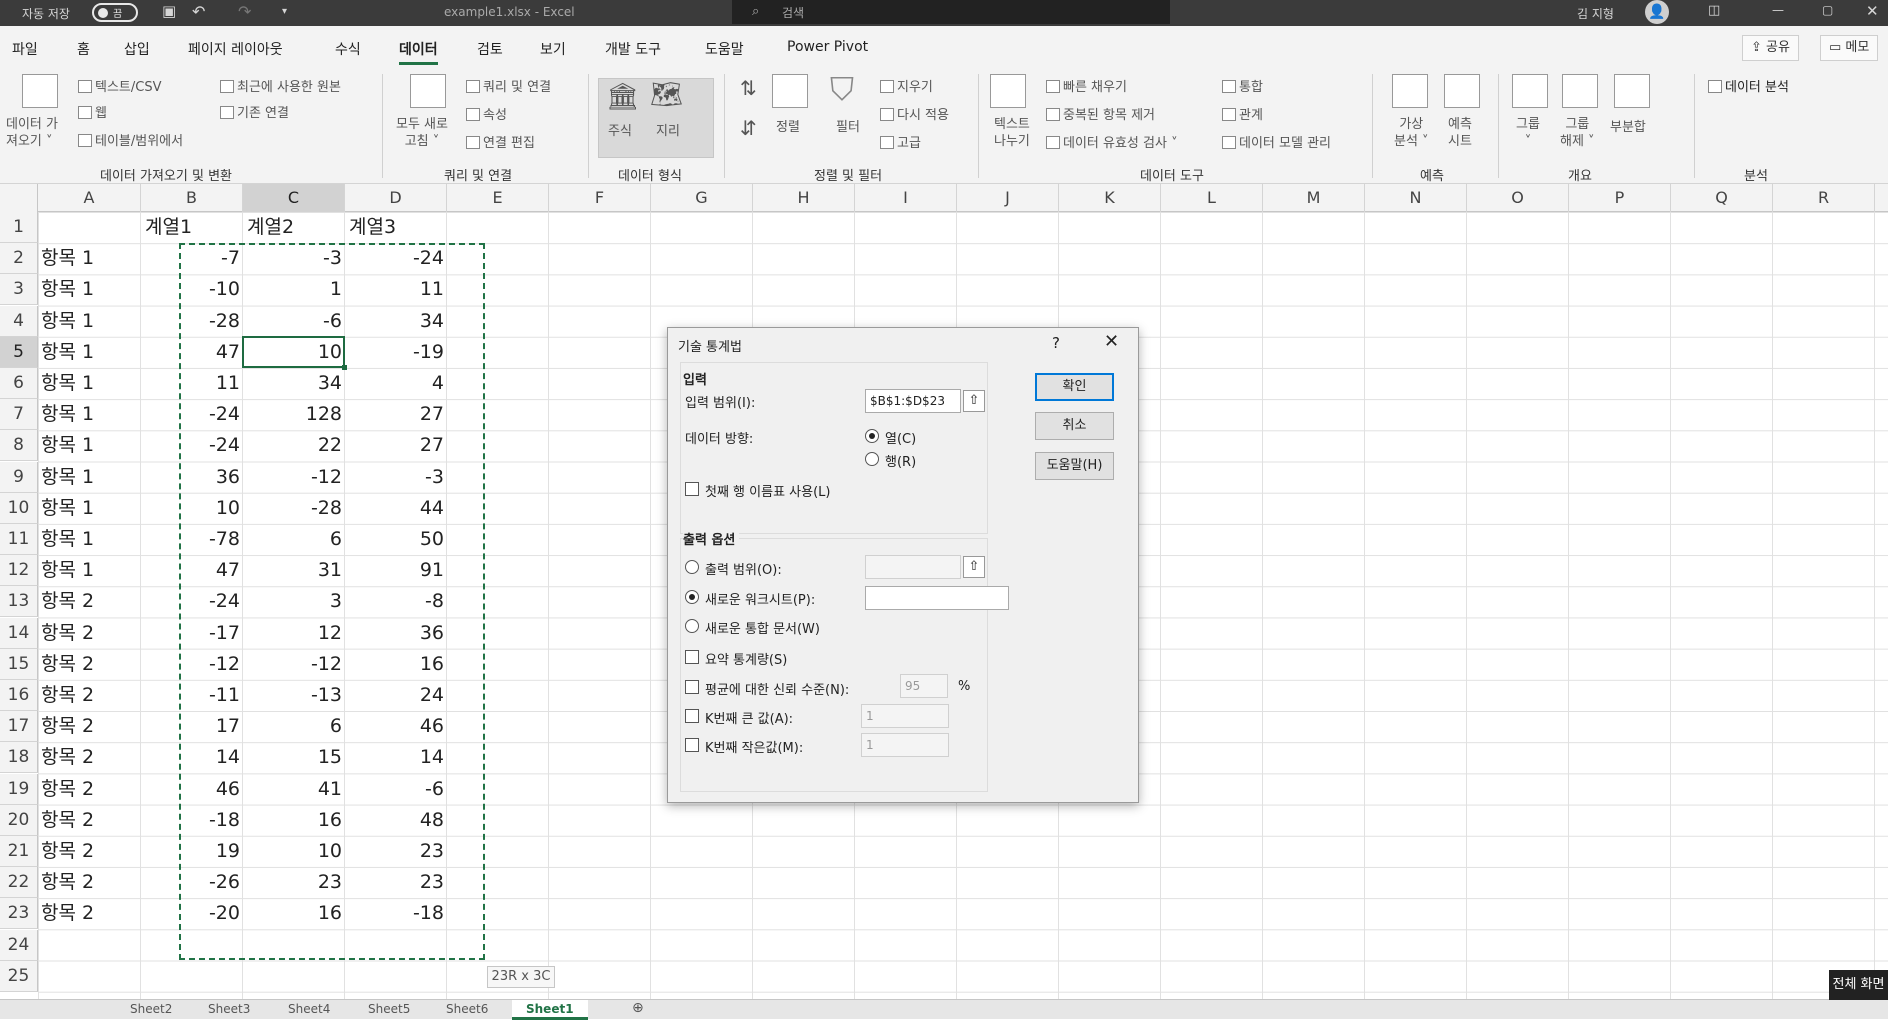  Describe the element at coordinates (151, 1009) in the screenshot. I see `sheet-tab: Sheet2` at that location.